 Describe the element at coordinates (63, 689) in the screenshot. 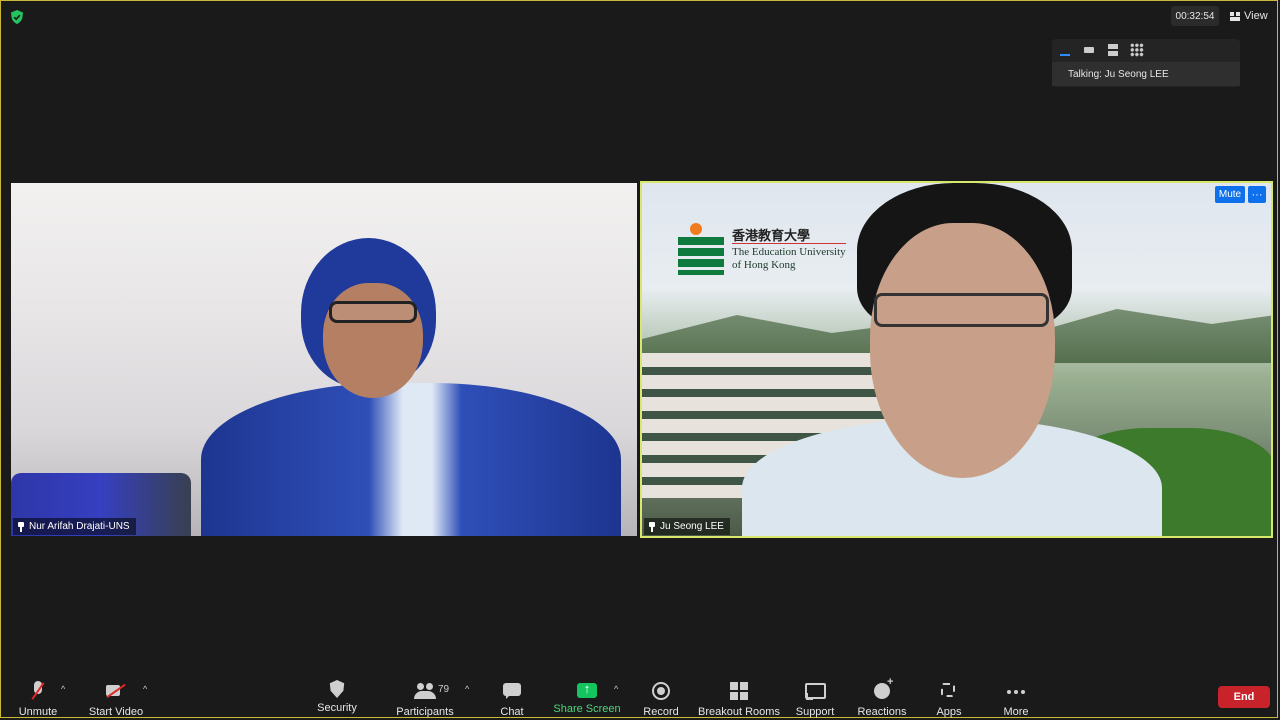

I see `audio-options-caret: ^` at that location.